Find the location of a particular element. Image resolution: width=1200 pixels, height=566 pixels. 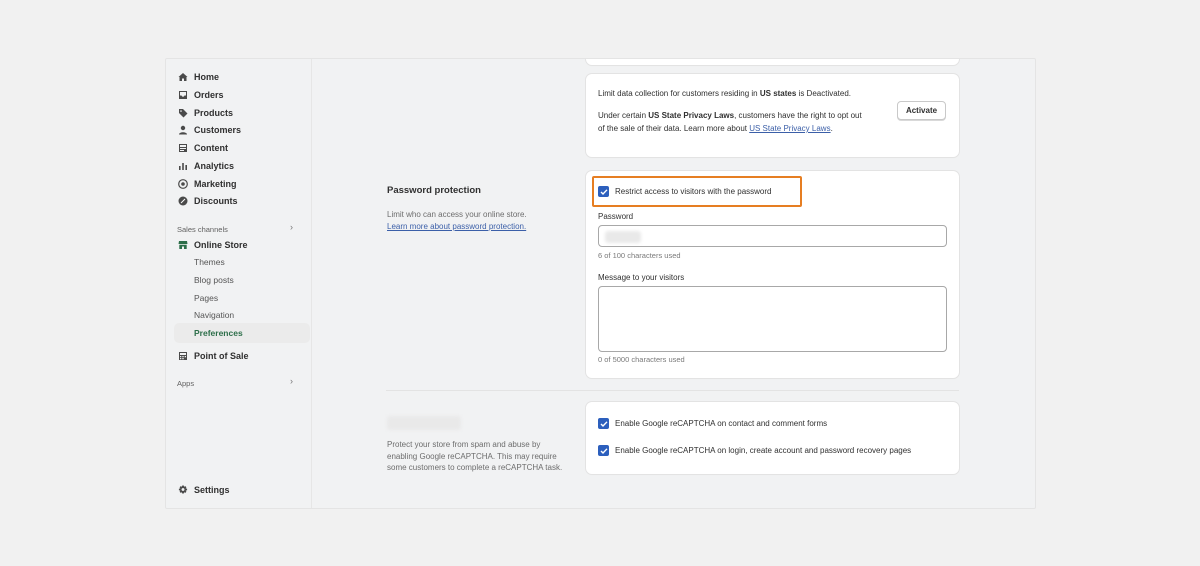

gear-icon is located at coordinates (182, 489).